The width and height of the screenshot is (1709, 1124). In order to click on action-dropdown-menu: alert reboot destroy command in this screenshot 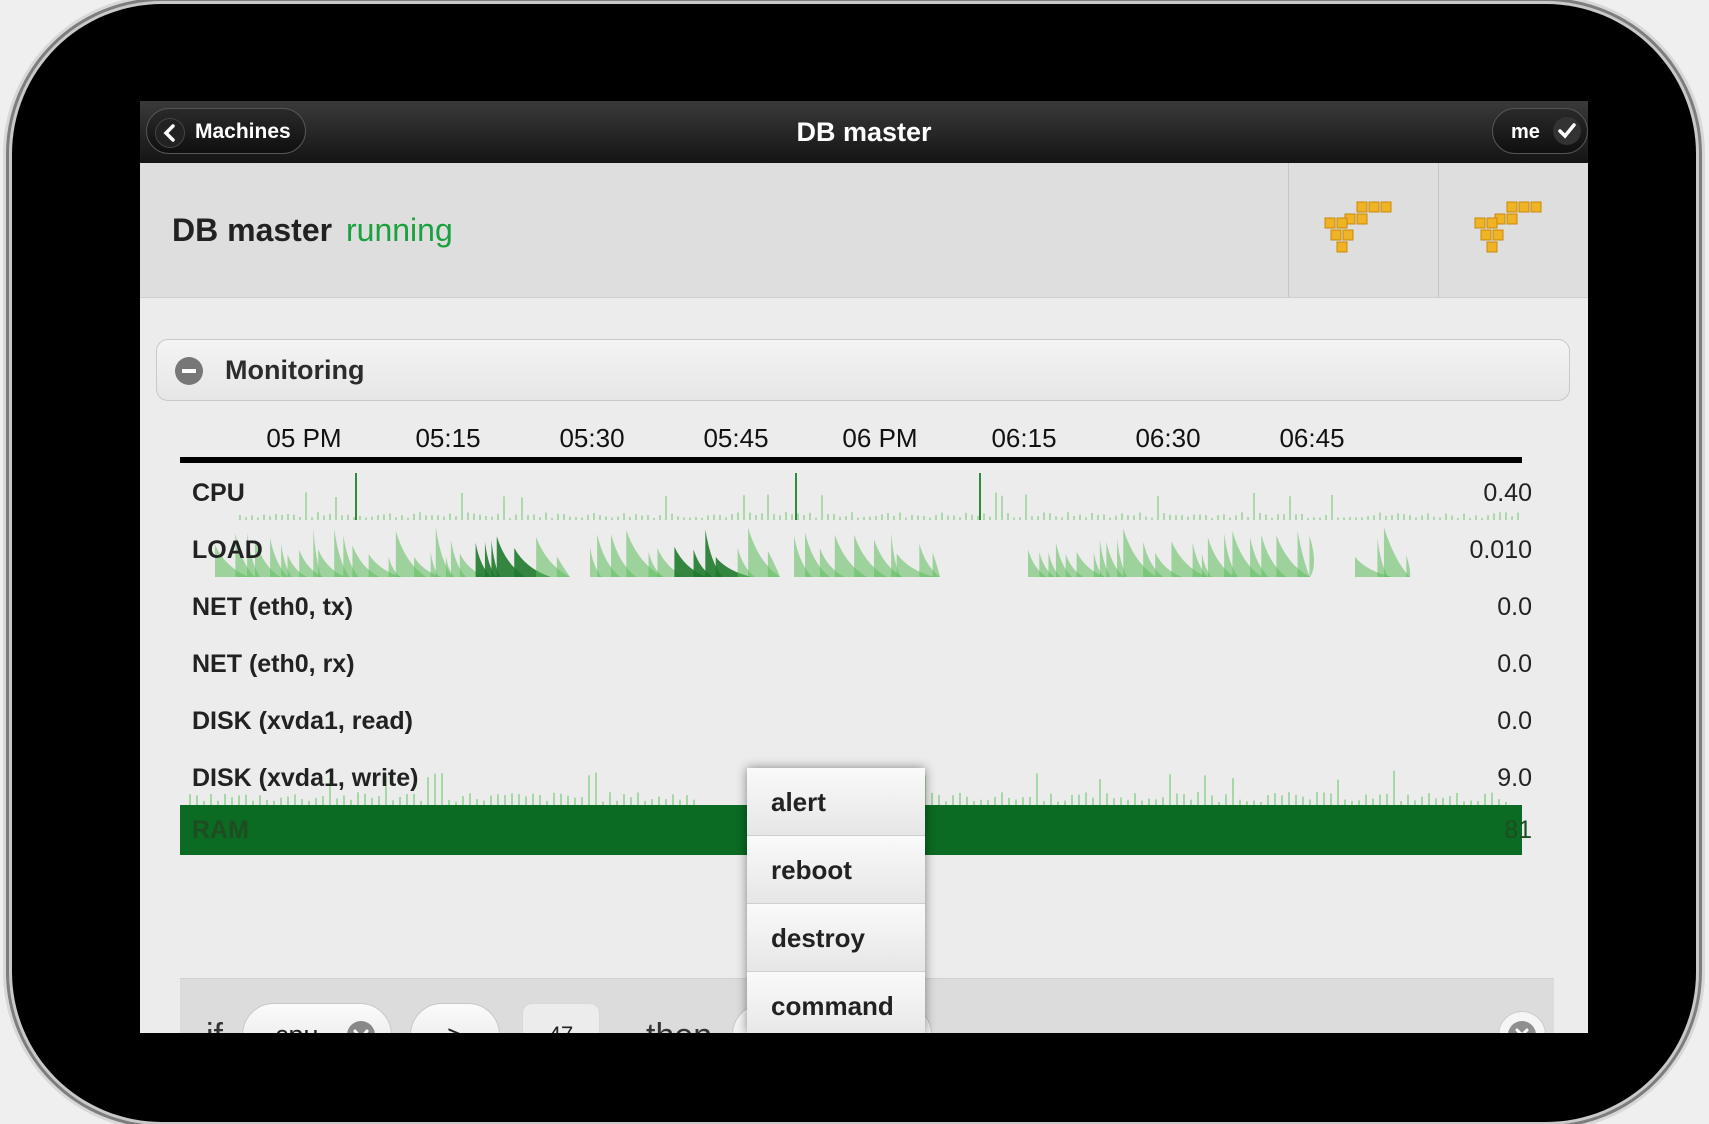, I will do `click(836, 900)`.